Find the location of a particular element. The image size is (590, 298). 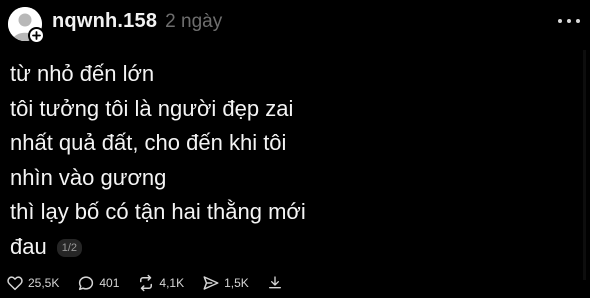

page-indicator: 1/2 is located at coordinates (69, 247).